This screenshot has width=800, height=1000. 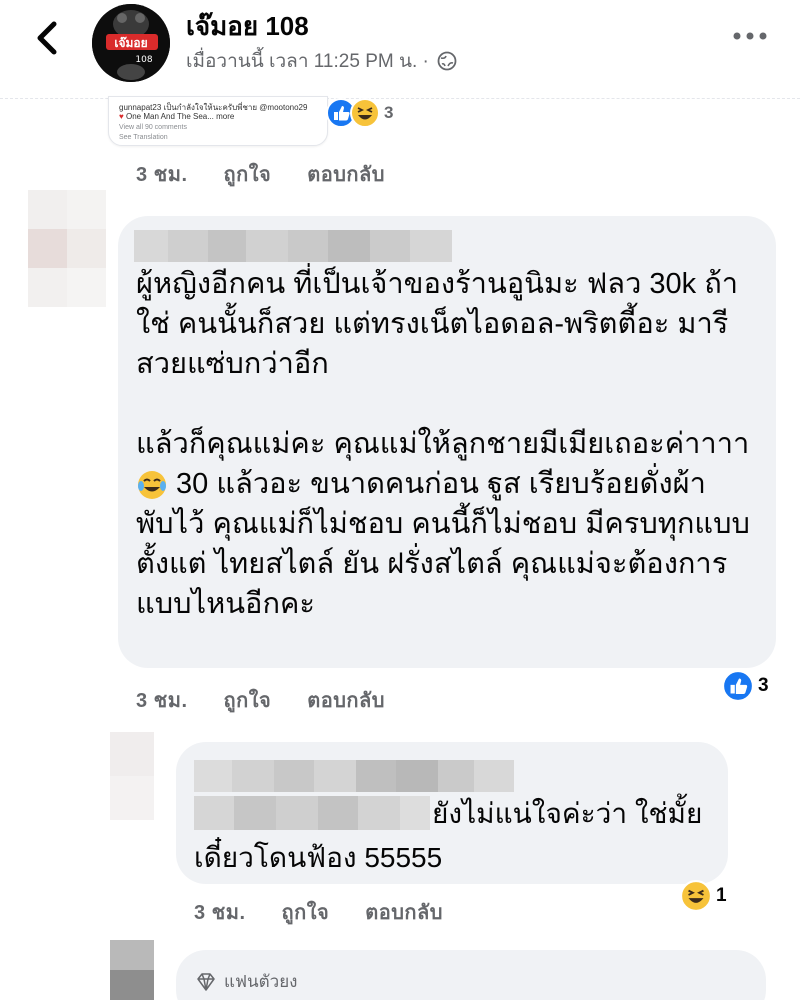 What do you see at coordinates (206, 981) in the screenshot?
I see `diamond-icon` at bounding box center [206, 981].